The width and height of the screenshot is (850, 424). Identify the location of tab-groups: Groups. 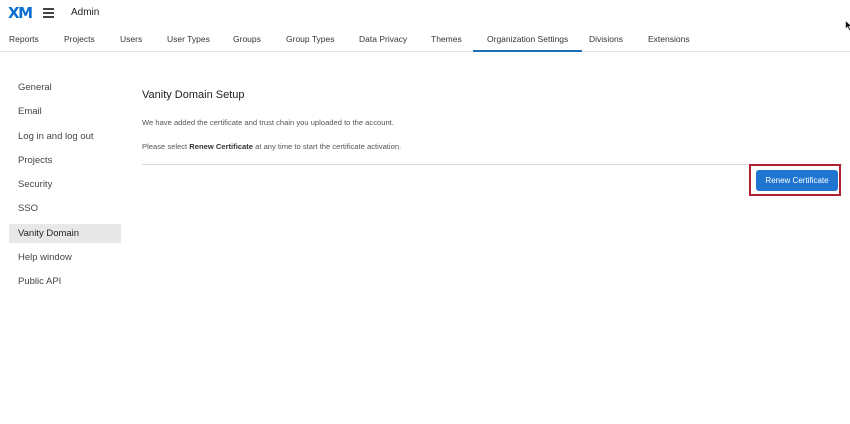
(247, 39).